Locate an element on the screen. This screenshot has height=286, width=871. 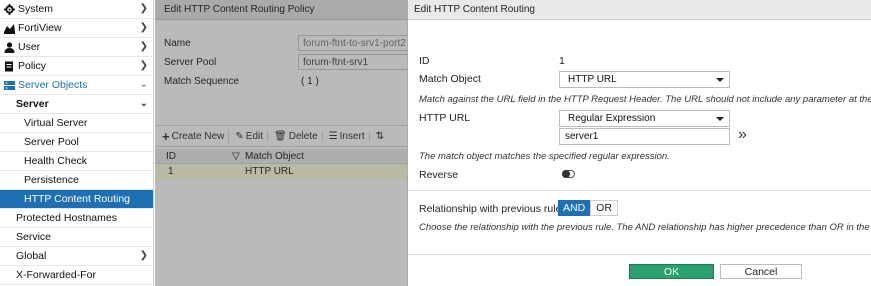
sidebar-item-server-pool: Server Pool is located at coordinates (76, 142).